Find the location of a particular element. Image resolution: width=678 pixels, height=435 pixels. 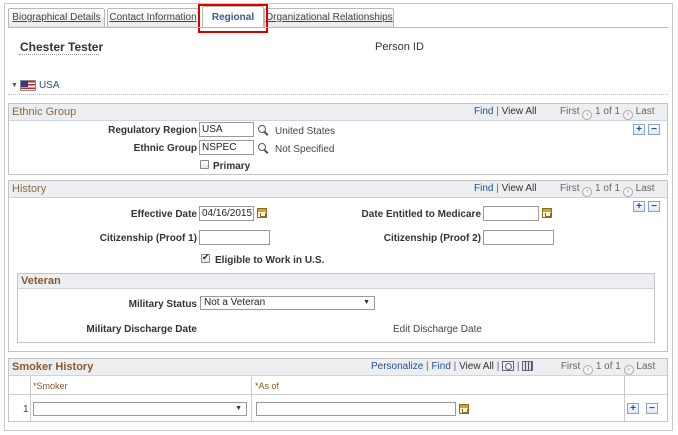

us-flag-icon is located at coordinates (27, 85).